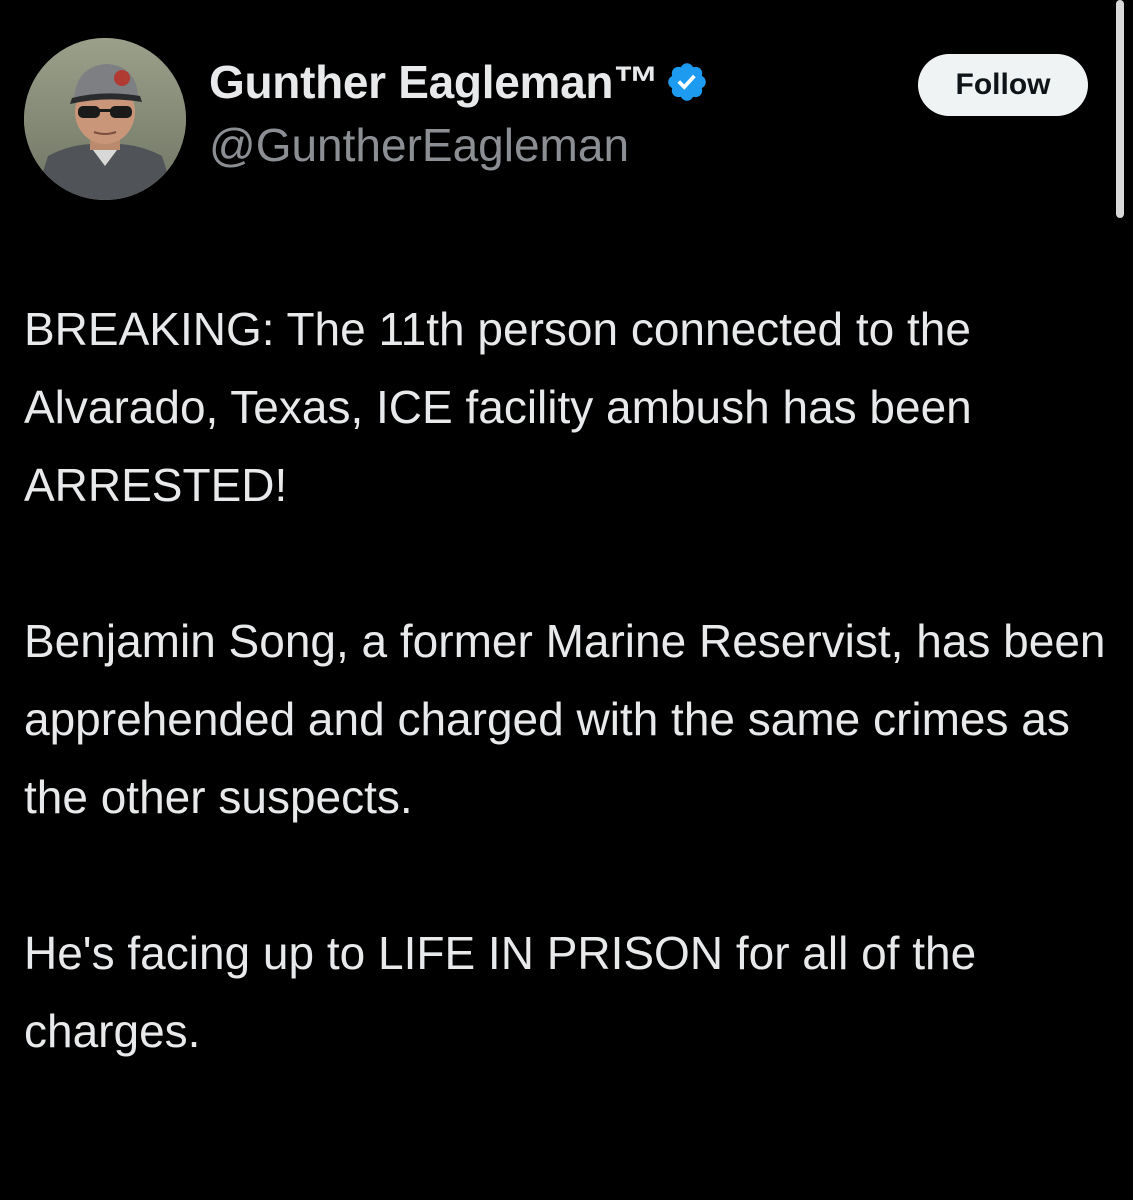 The image size is (1133, 1200). I want to click on author-identity: Gunther Eagleman™ @GuntherEagleman, so click(459, 112).